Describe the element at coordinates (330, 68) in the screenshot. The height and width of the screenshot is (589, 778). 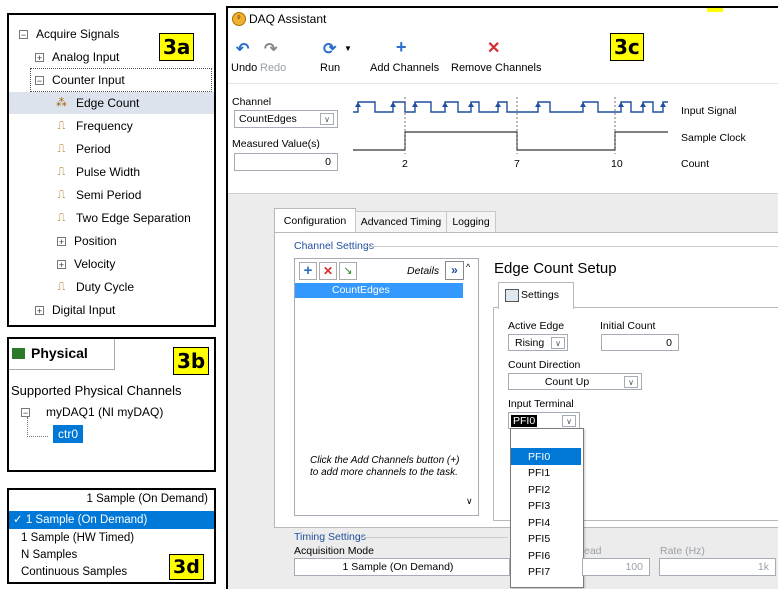
I see `run-button: Run` at that location.